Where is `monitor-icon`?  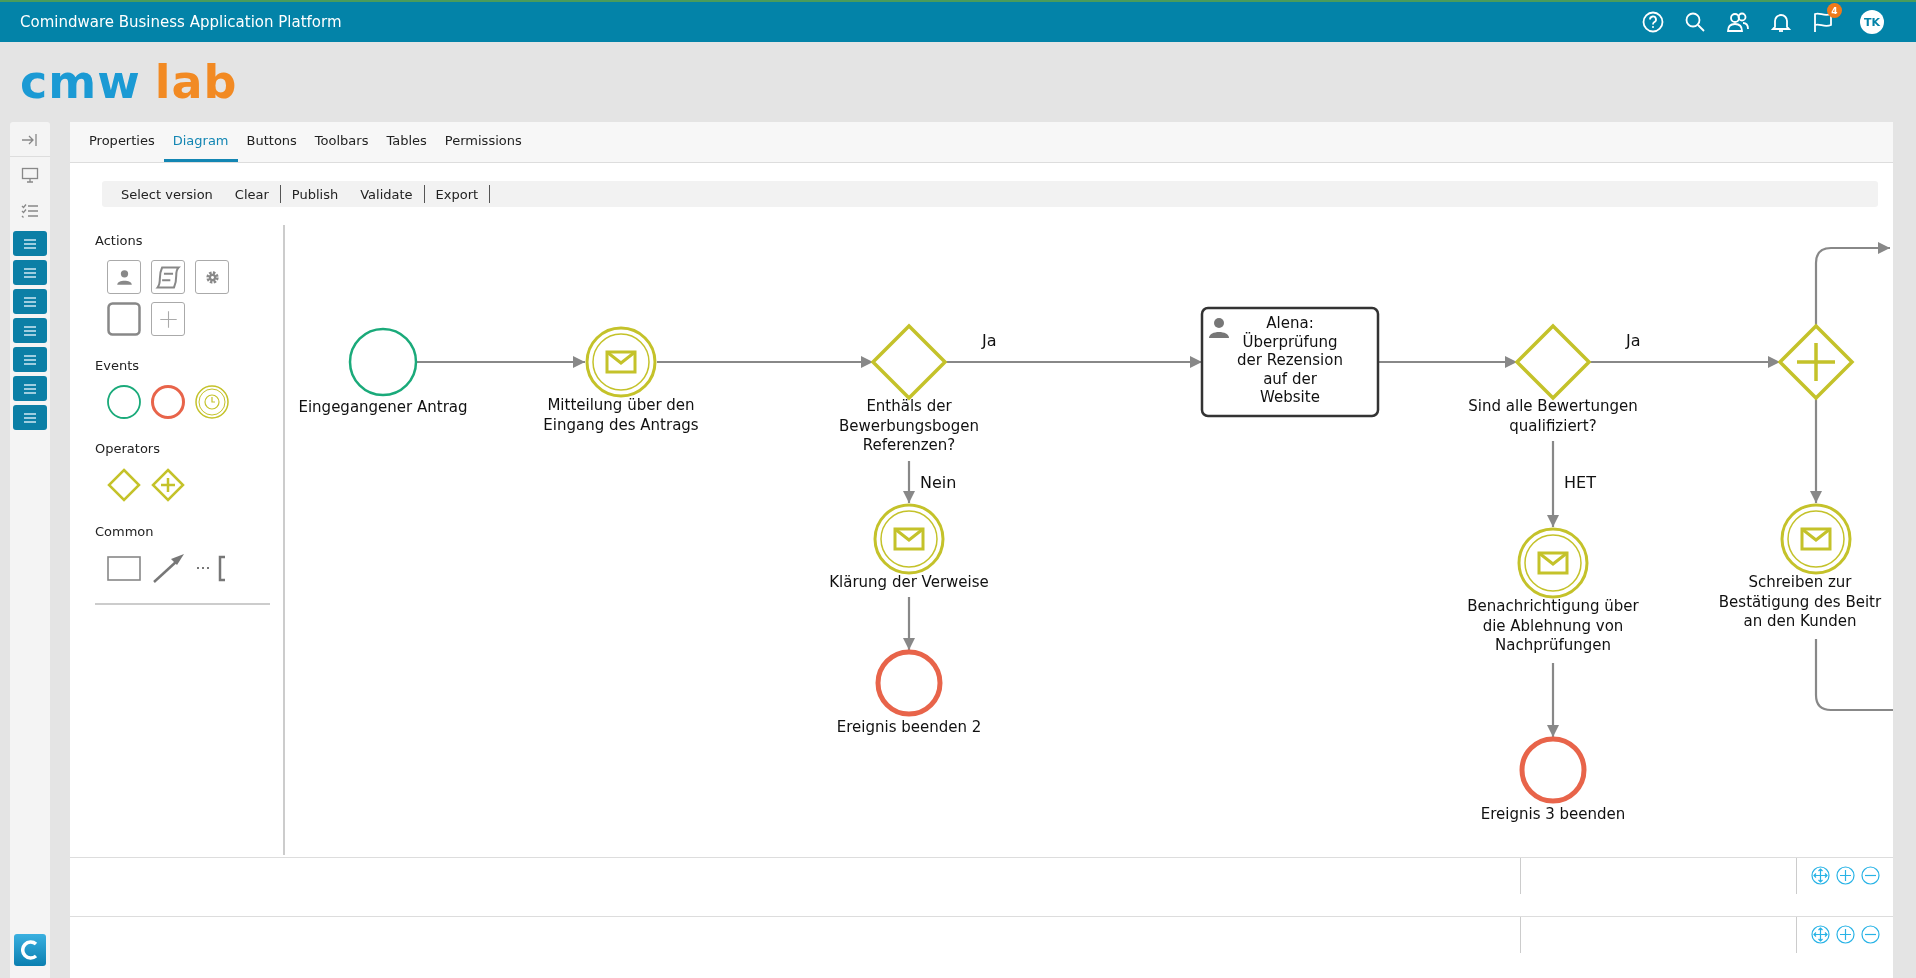 monitor-icon is located at coordinates (30, 175).